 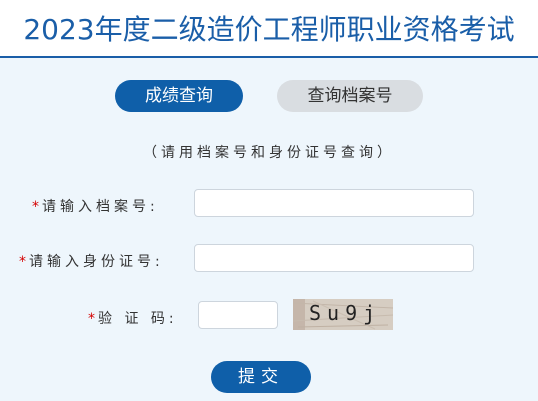 I want to click on header: 2023年度二级造价工程师职业资格考试, so click(x=269, y=29).